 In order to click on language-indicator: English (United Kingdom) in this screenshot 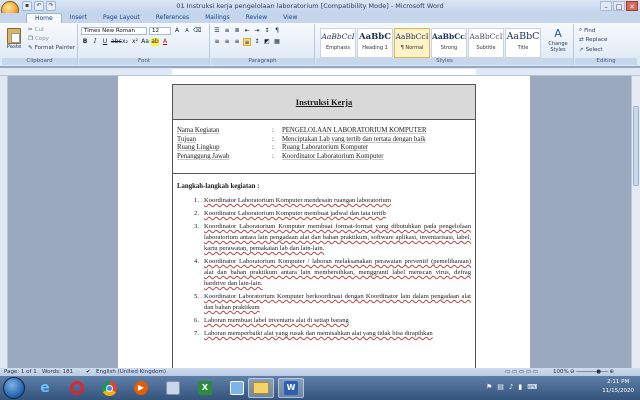, I will do `click(131, 372)`.